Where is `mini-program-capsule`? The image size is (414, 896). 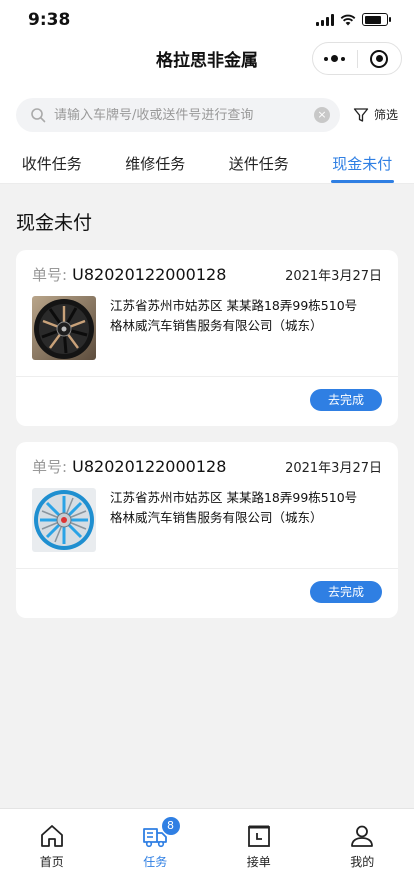 mini-program-capsule is located at coordinates (357, 58).